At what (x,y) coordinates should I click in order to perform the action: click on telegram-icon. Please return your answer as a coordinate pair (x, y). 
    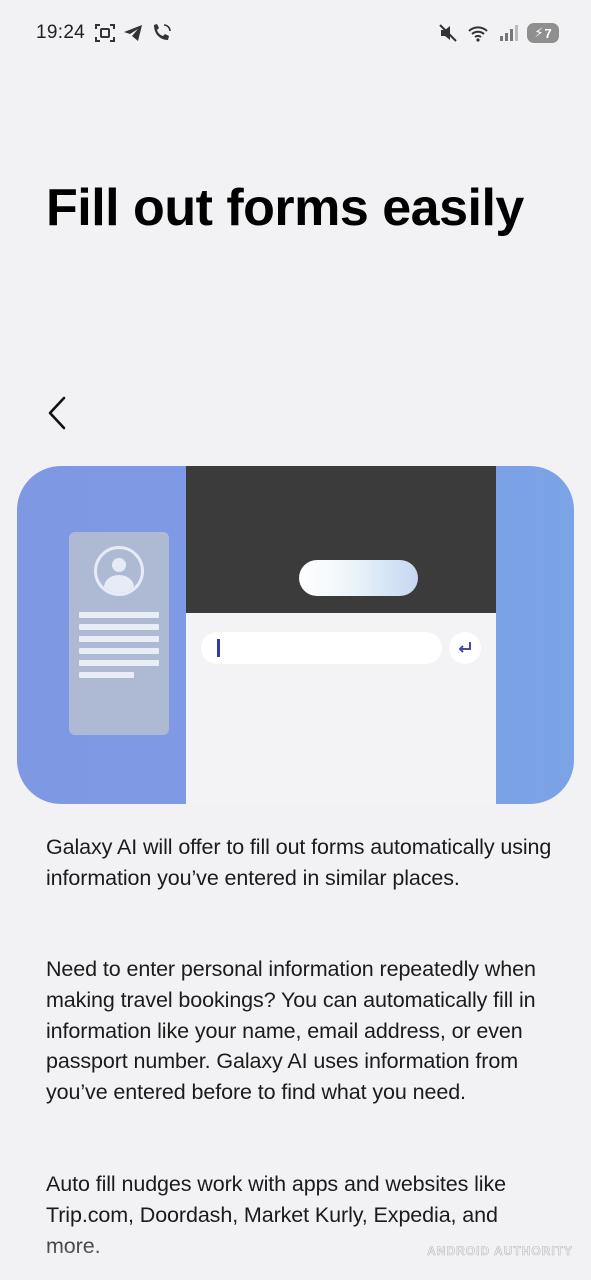
    Looking at the image, I should click on (133, 33).